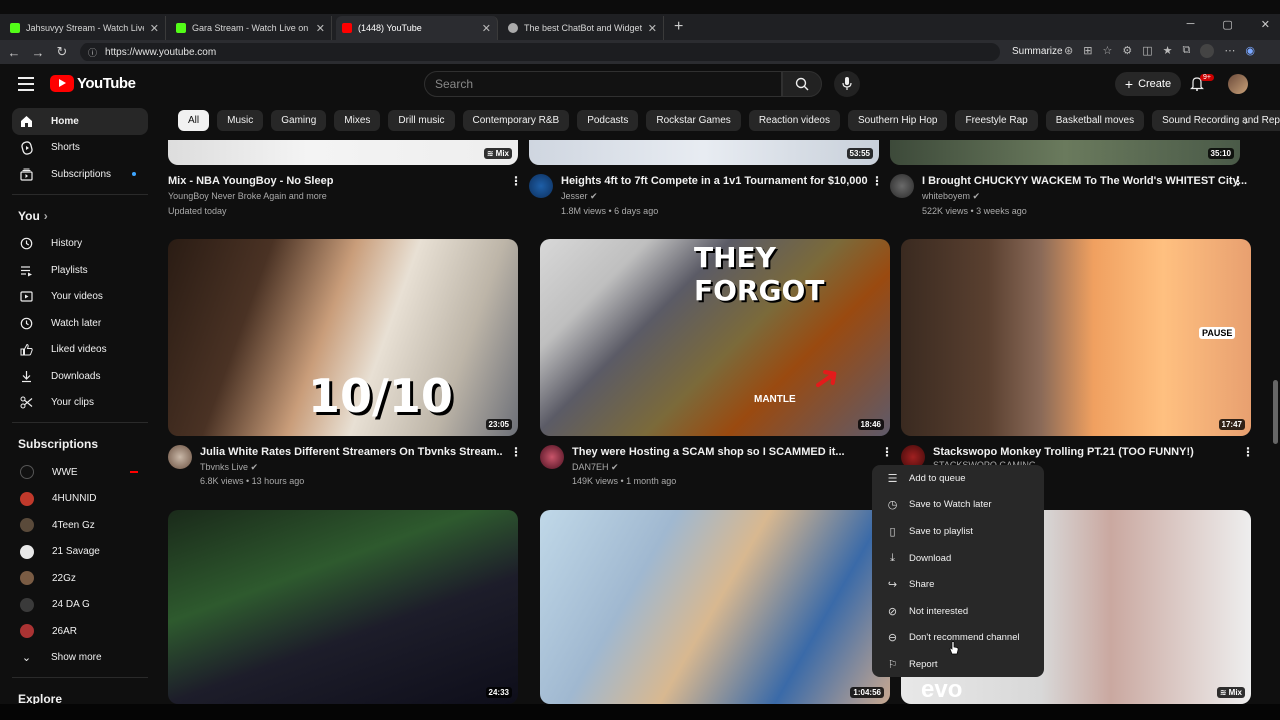 Image resolution: width=1280 pixels, height=720 pixels. I want to click on site-info-icon: ⓘ, so click(92, 52).